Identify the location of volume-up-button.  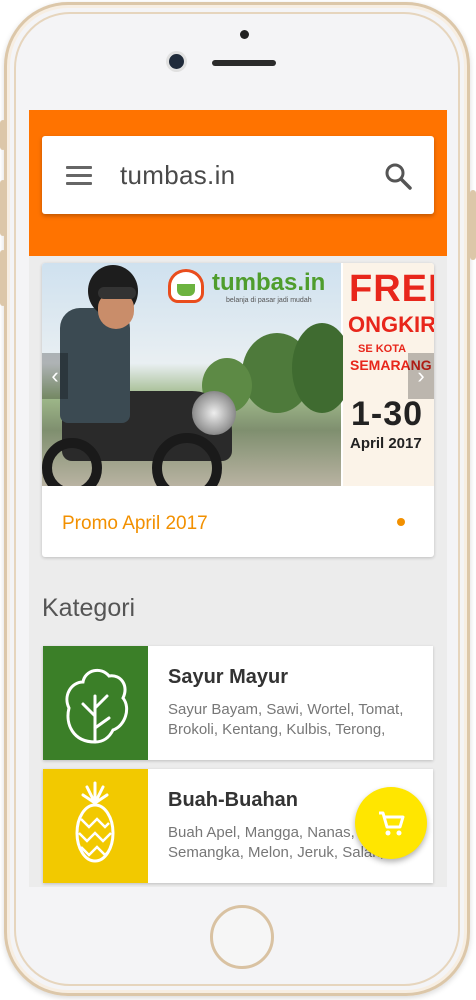
(3, 208).